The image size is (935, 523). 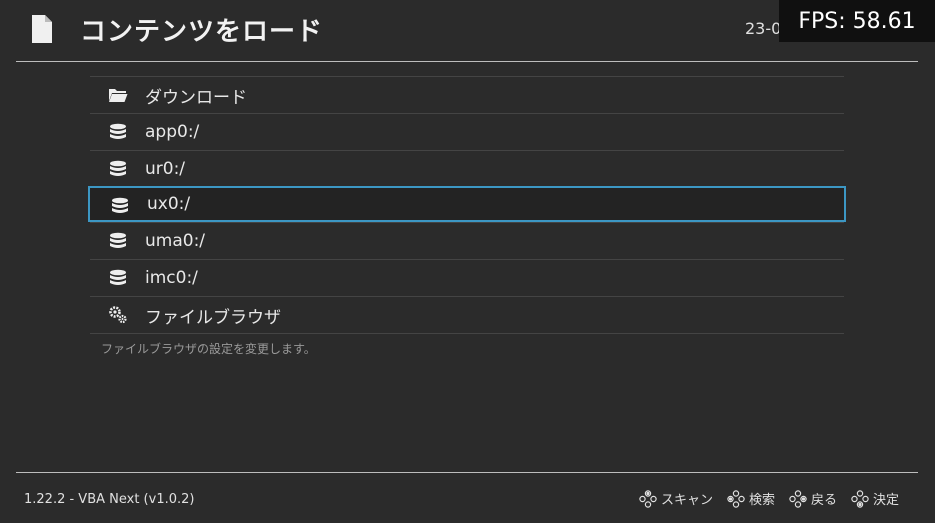 I want to click on menu-item-uma0: uma0:/, so click(x=467, y=240).